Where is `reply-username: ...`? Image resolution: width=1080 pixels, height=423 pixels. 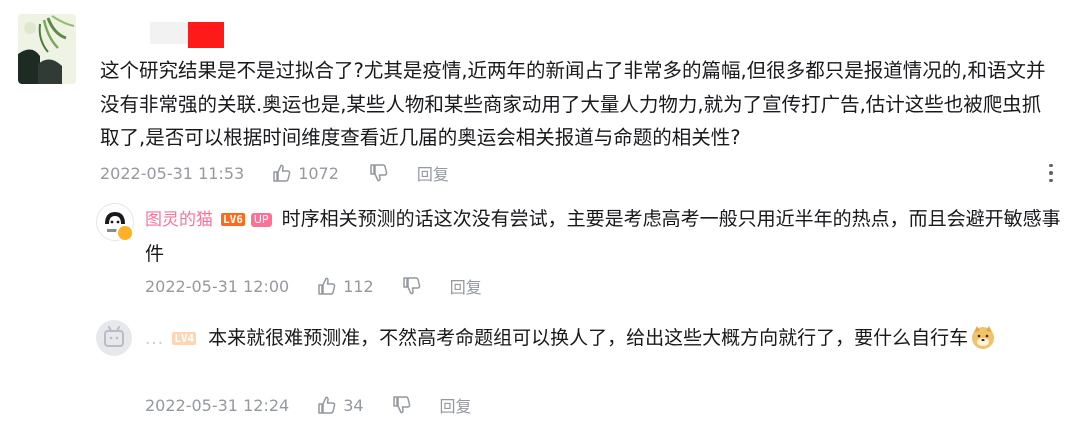
reply-username: ... is located at coordinates (154, 339).